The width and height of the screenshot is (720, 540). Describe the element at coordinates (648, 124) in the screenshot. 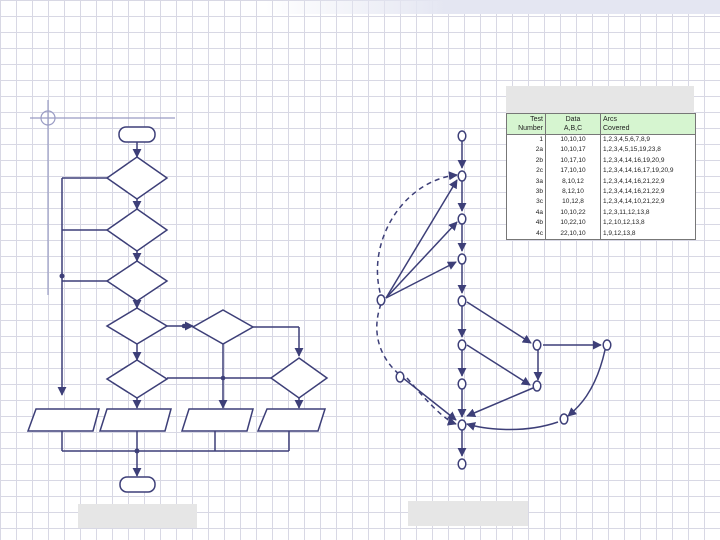

I see `col-header-arcs: Arcs Covered` at that location.